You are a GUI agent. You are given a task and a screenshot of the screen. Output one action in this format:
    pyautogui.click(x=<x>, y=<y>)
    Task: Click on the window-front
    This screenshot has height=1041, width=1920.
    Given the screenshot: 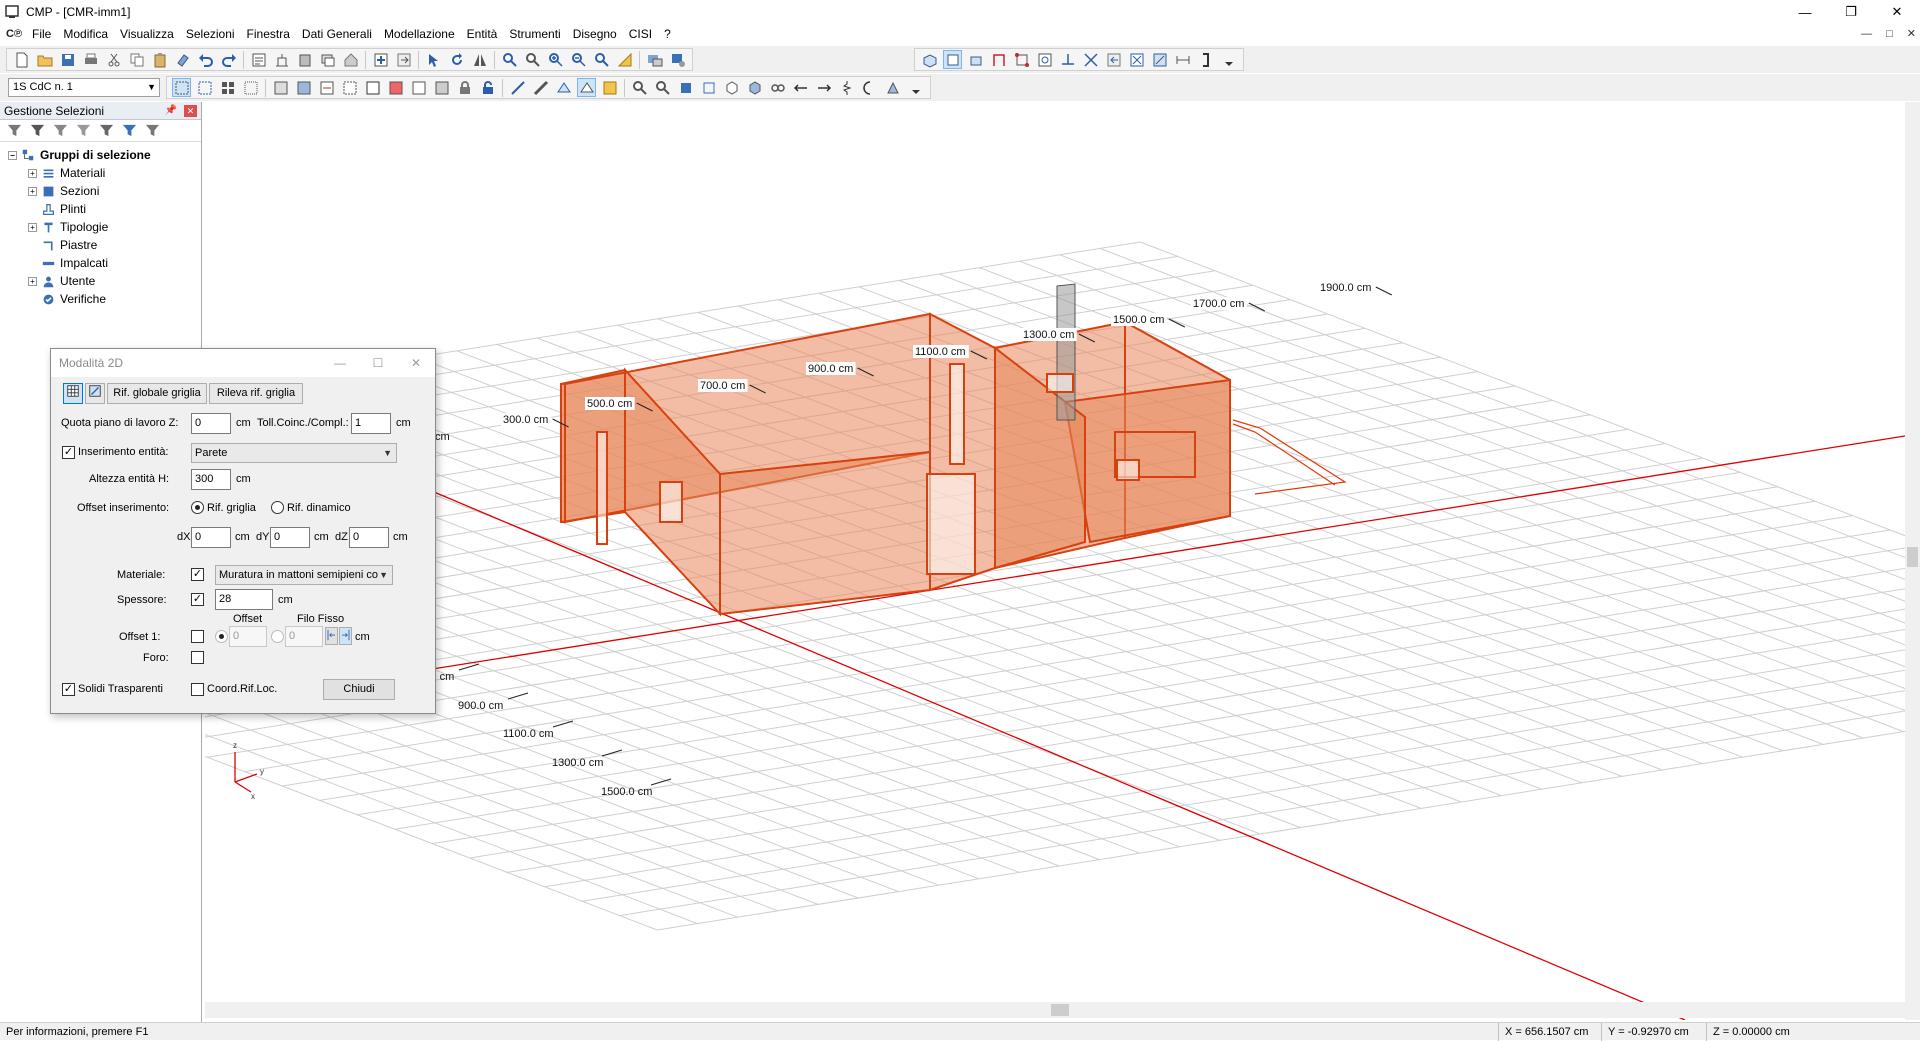 What is the action you would take?
    pyautogui.click(x=671, y=502)
    